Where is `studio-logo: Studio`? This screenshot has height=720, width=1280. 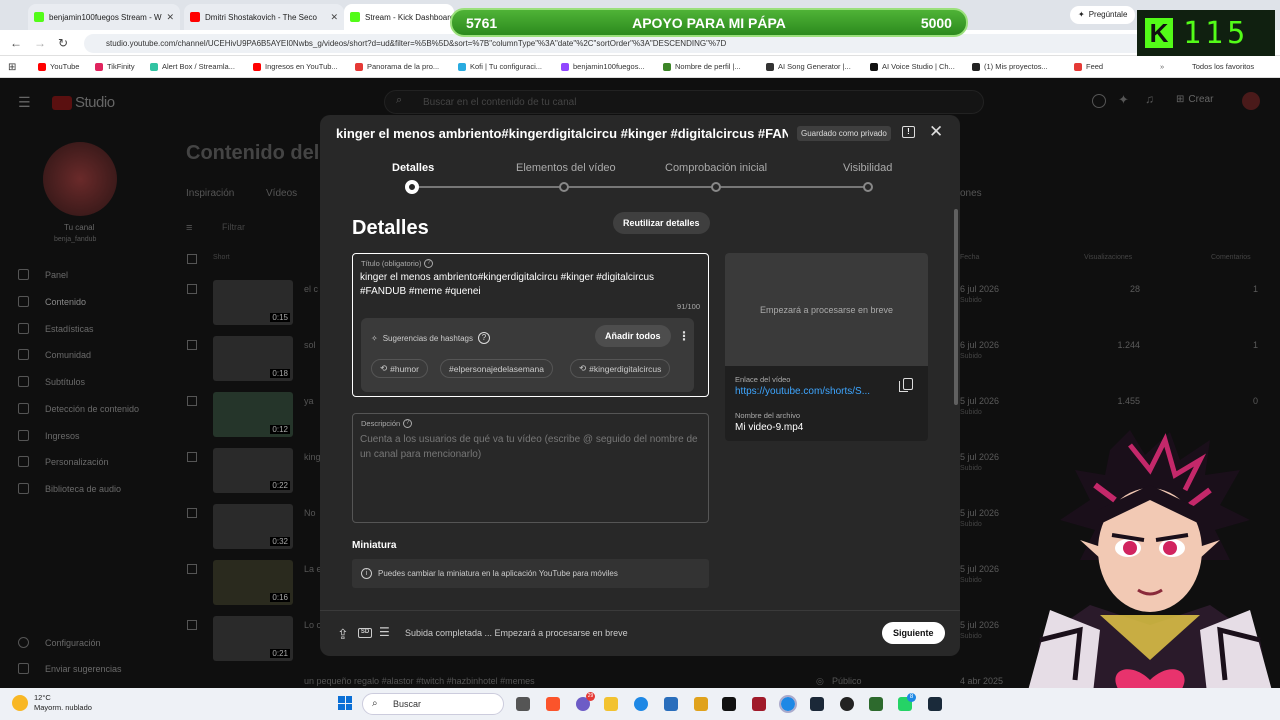
studio-logo: Studio is located at coordinates (83, 102).